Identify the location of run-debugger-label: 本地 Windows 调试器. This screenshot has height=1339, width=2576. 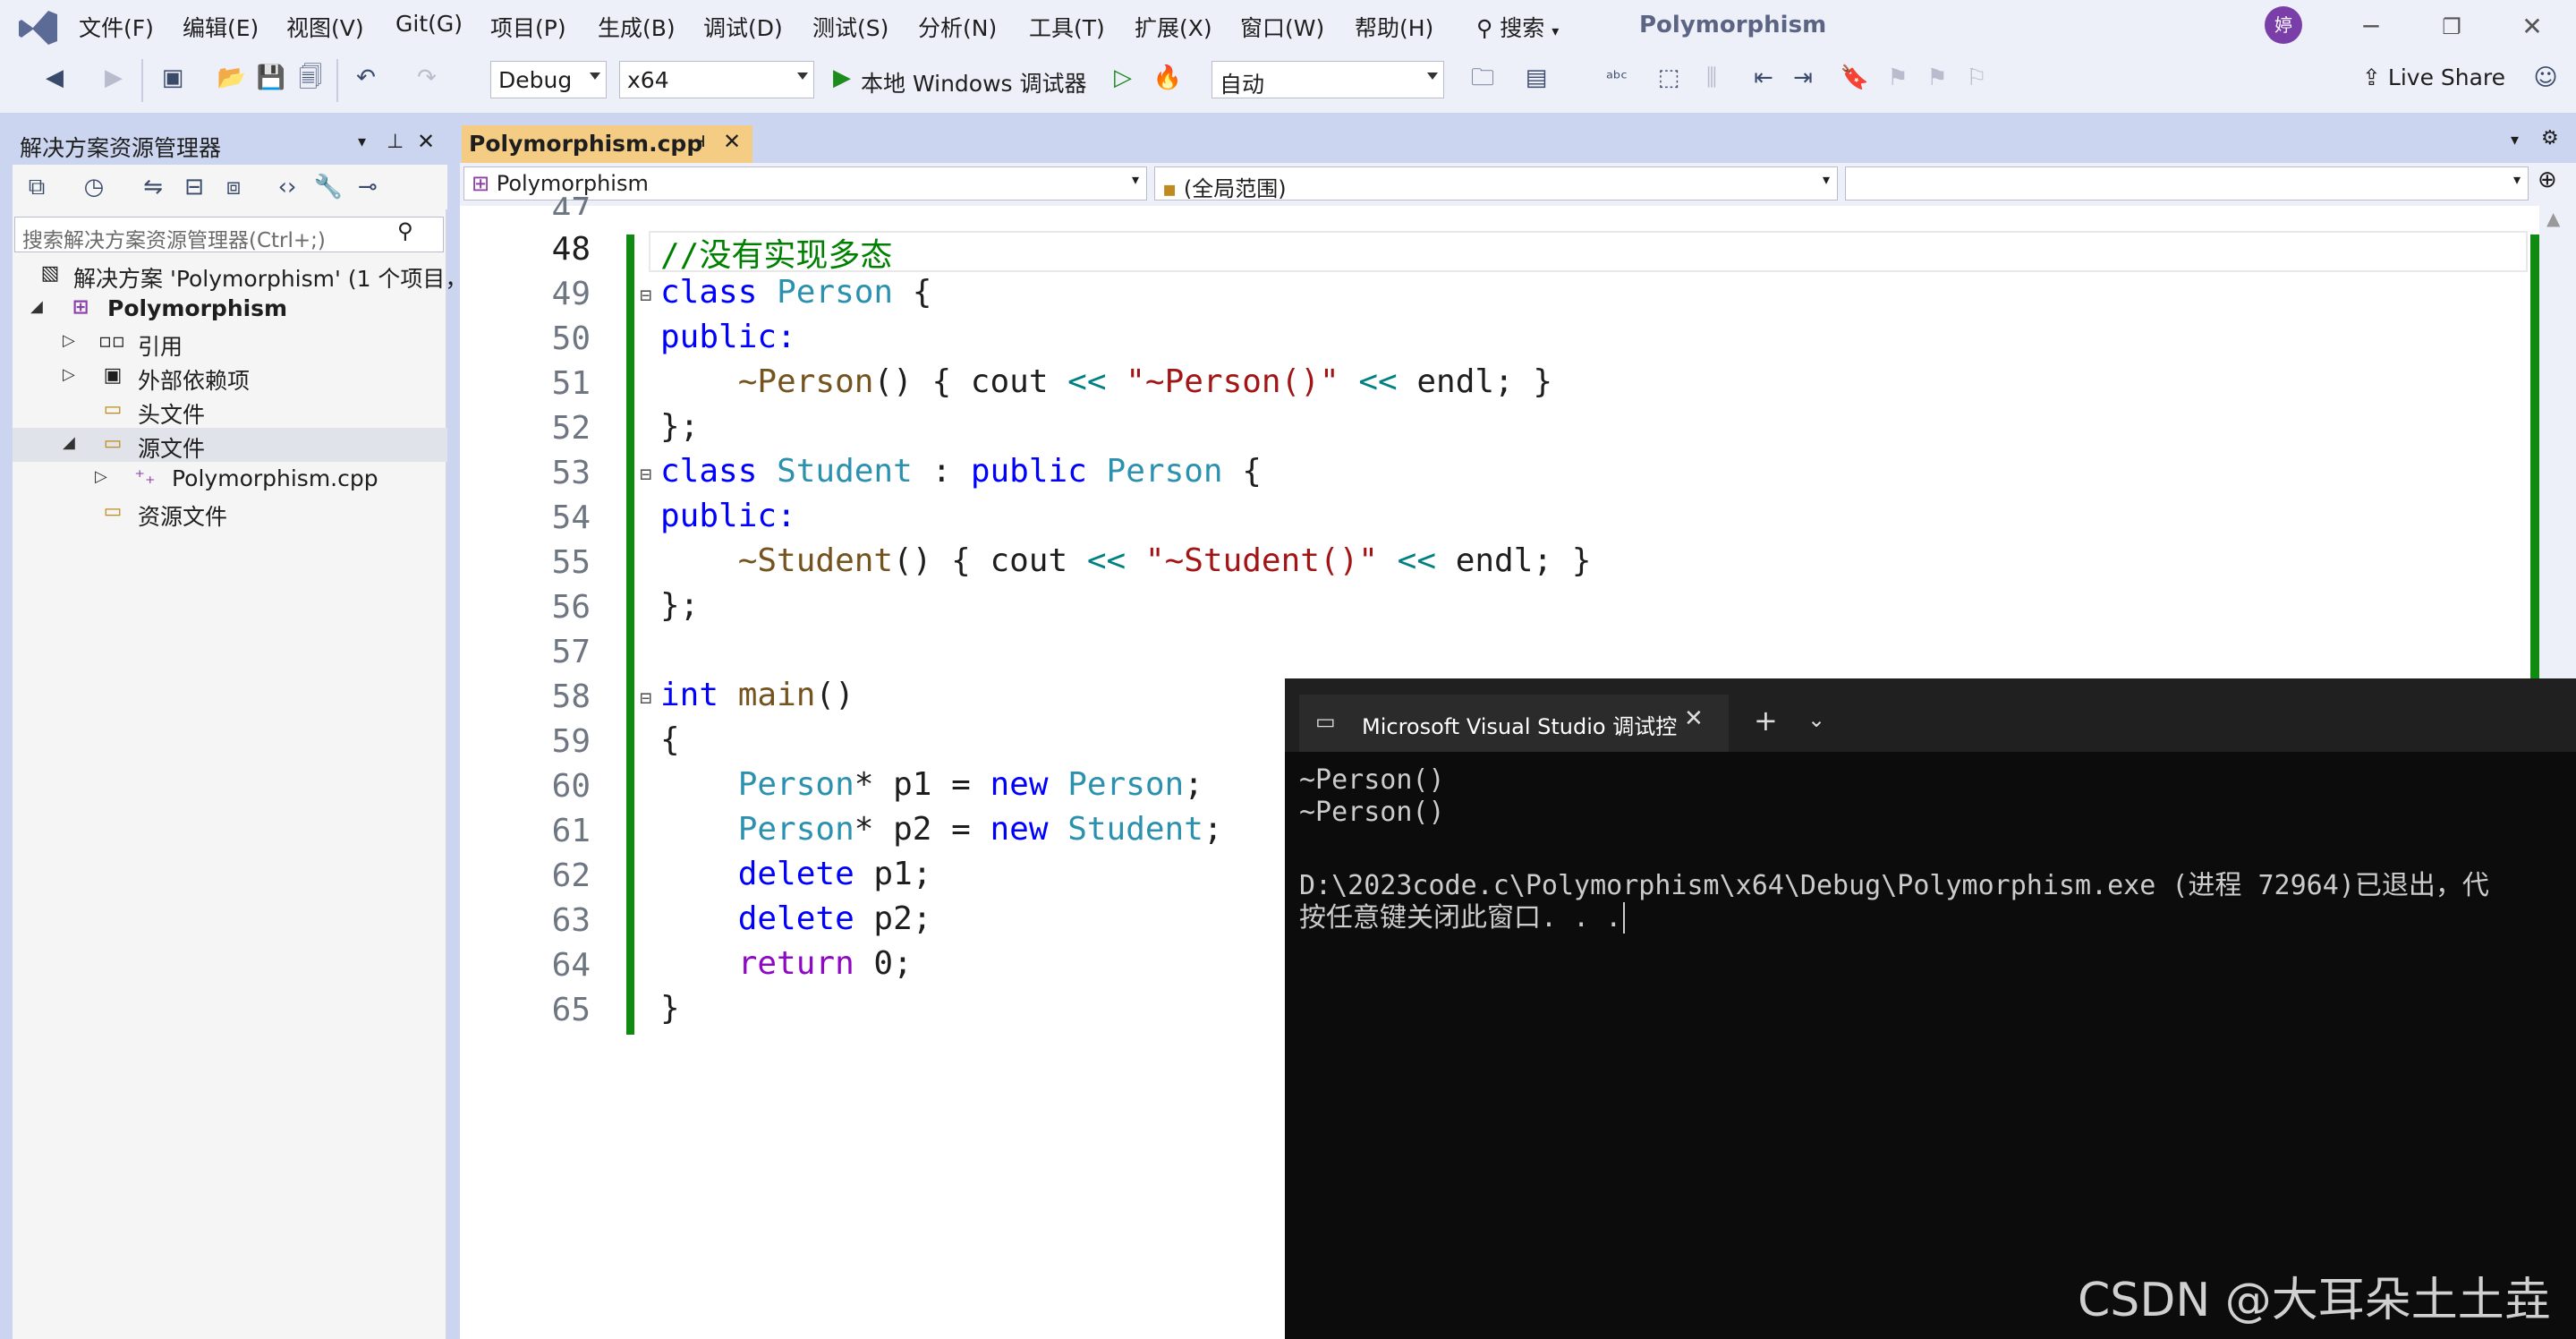
(974, 82).